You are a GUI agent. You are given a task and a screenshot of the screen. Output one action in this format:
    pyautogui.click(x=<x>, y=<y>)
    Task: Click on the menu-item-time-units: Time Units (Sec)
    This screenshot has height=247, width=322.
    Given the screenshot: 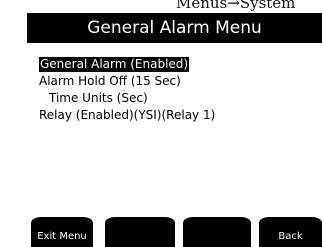 What is the action you would take?
    pyautogui.click(x=98, y=98)
    